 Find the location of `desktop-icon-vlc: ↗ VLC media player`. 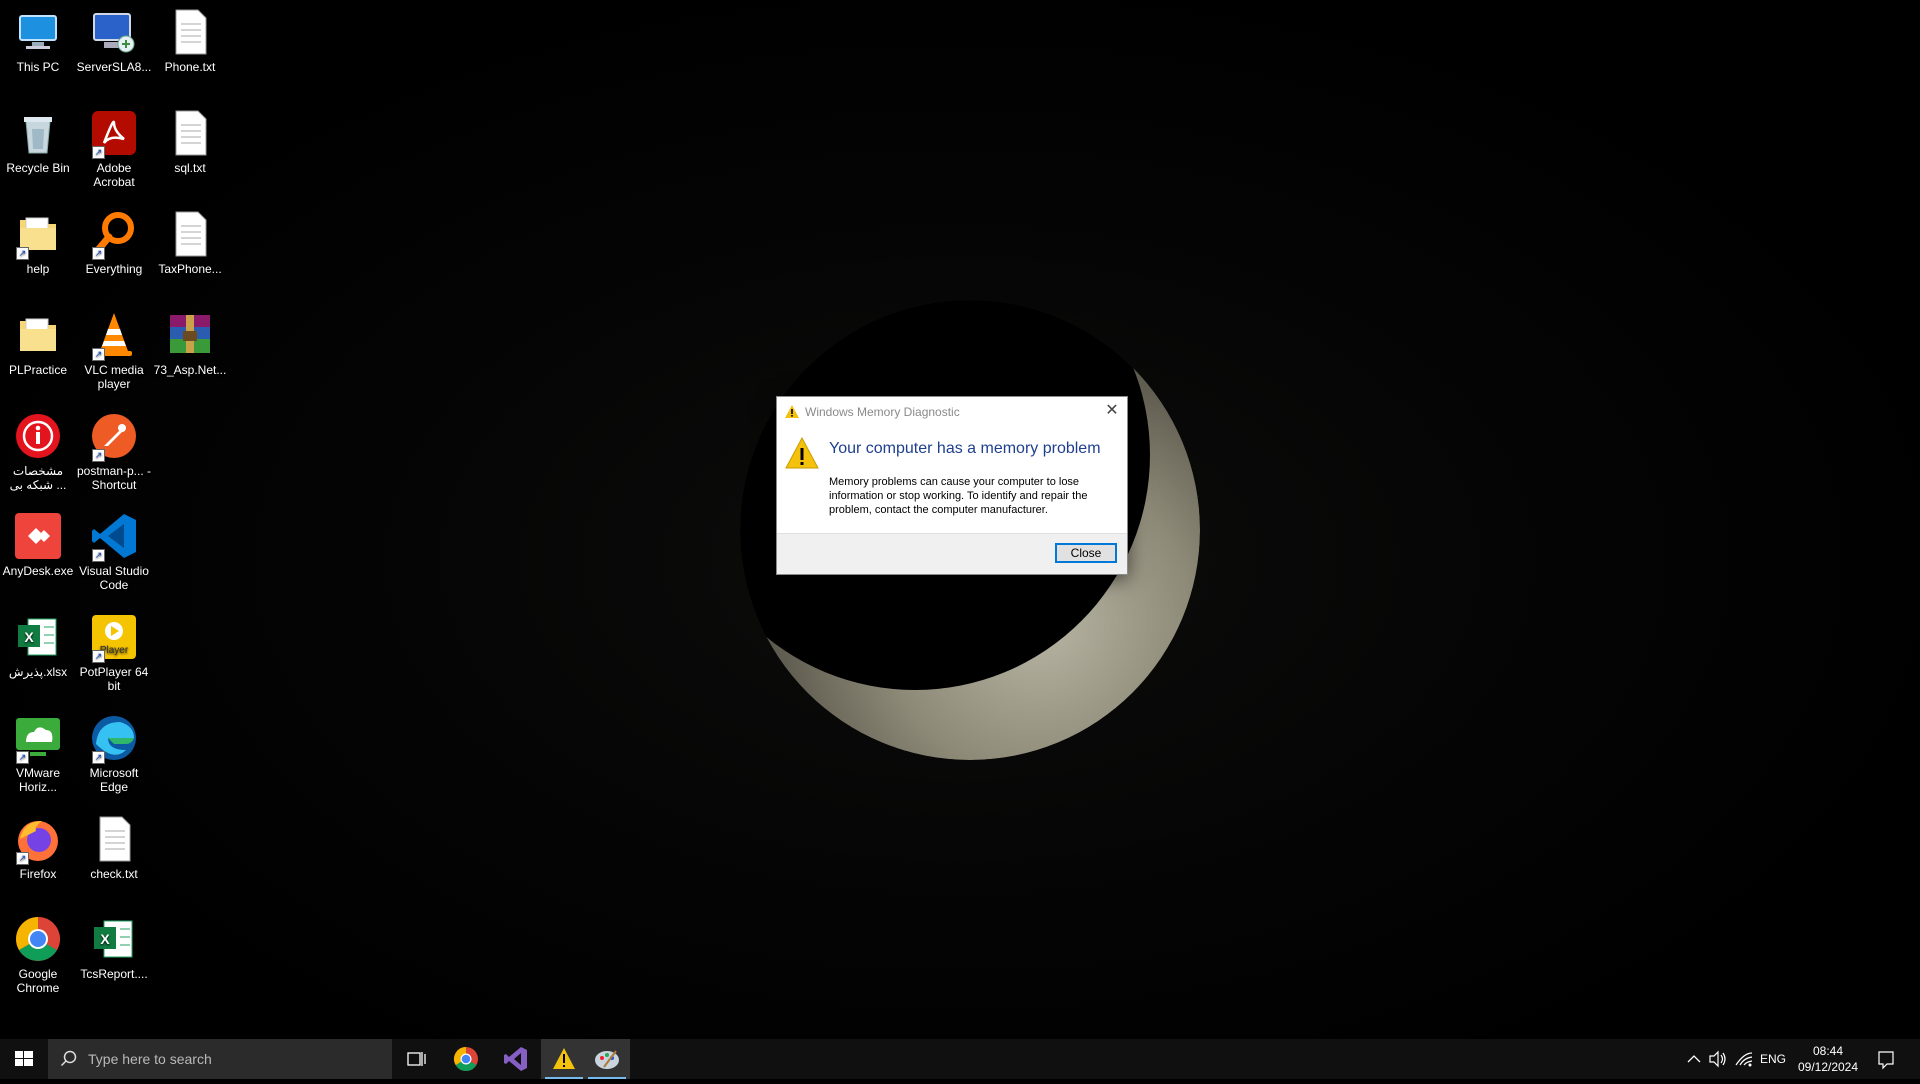

desktop-icon-vlc: ↗ VLC media player is located at coordinates (114, 351).